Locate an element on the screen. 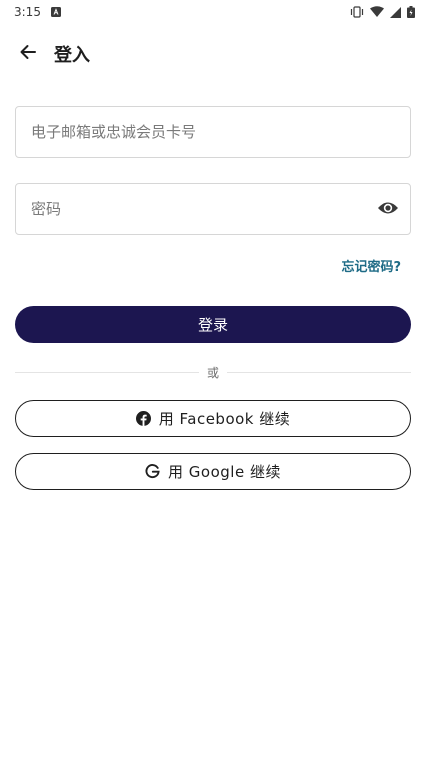 The image size is (427, 760). divider-line-right is located at coordinates (319, 372).